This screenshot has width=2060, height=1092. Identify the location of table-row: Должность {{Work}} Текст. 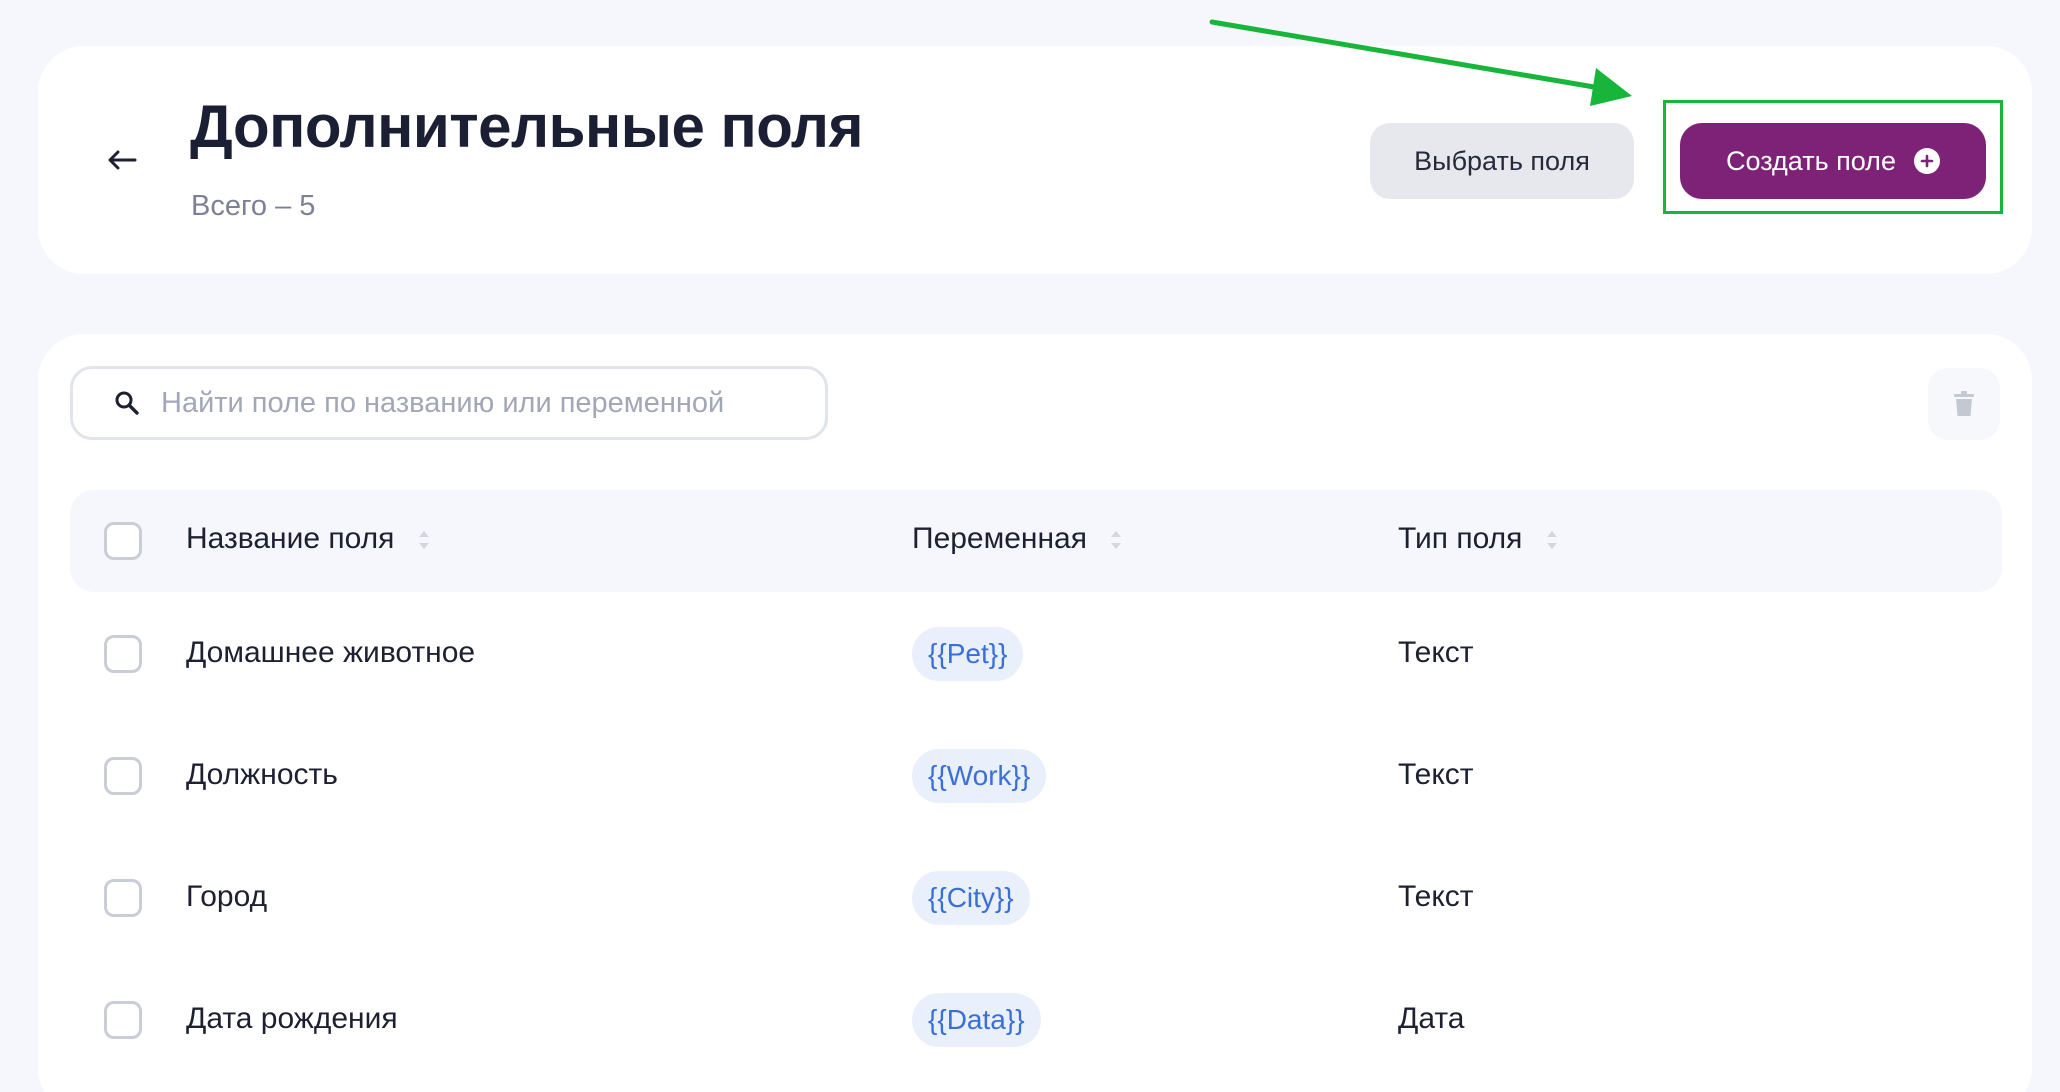
(1036, 776).